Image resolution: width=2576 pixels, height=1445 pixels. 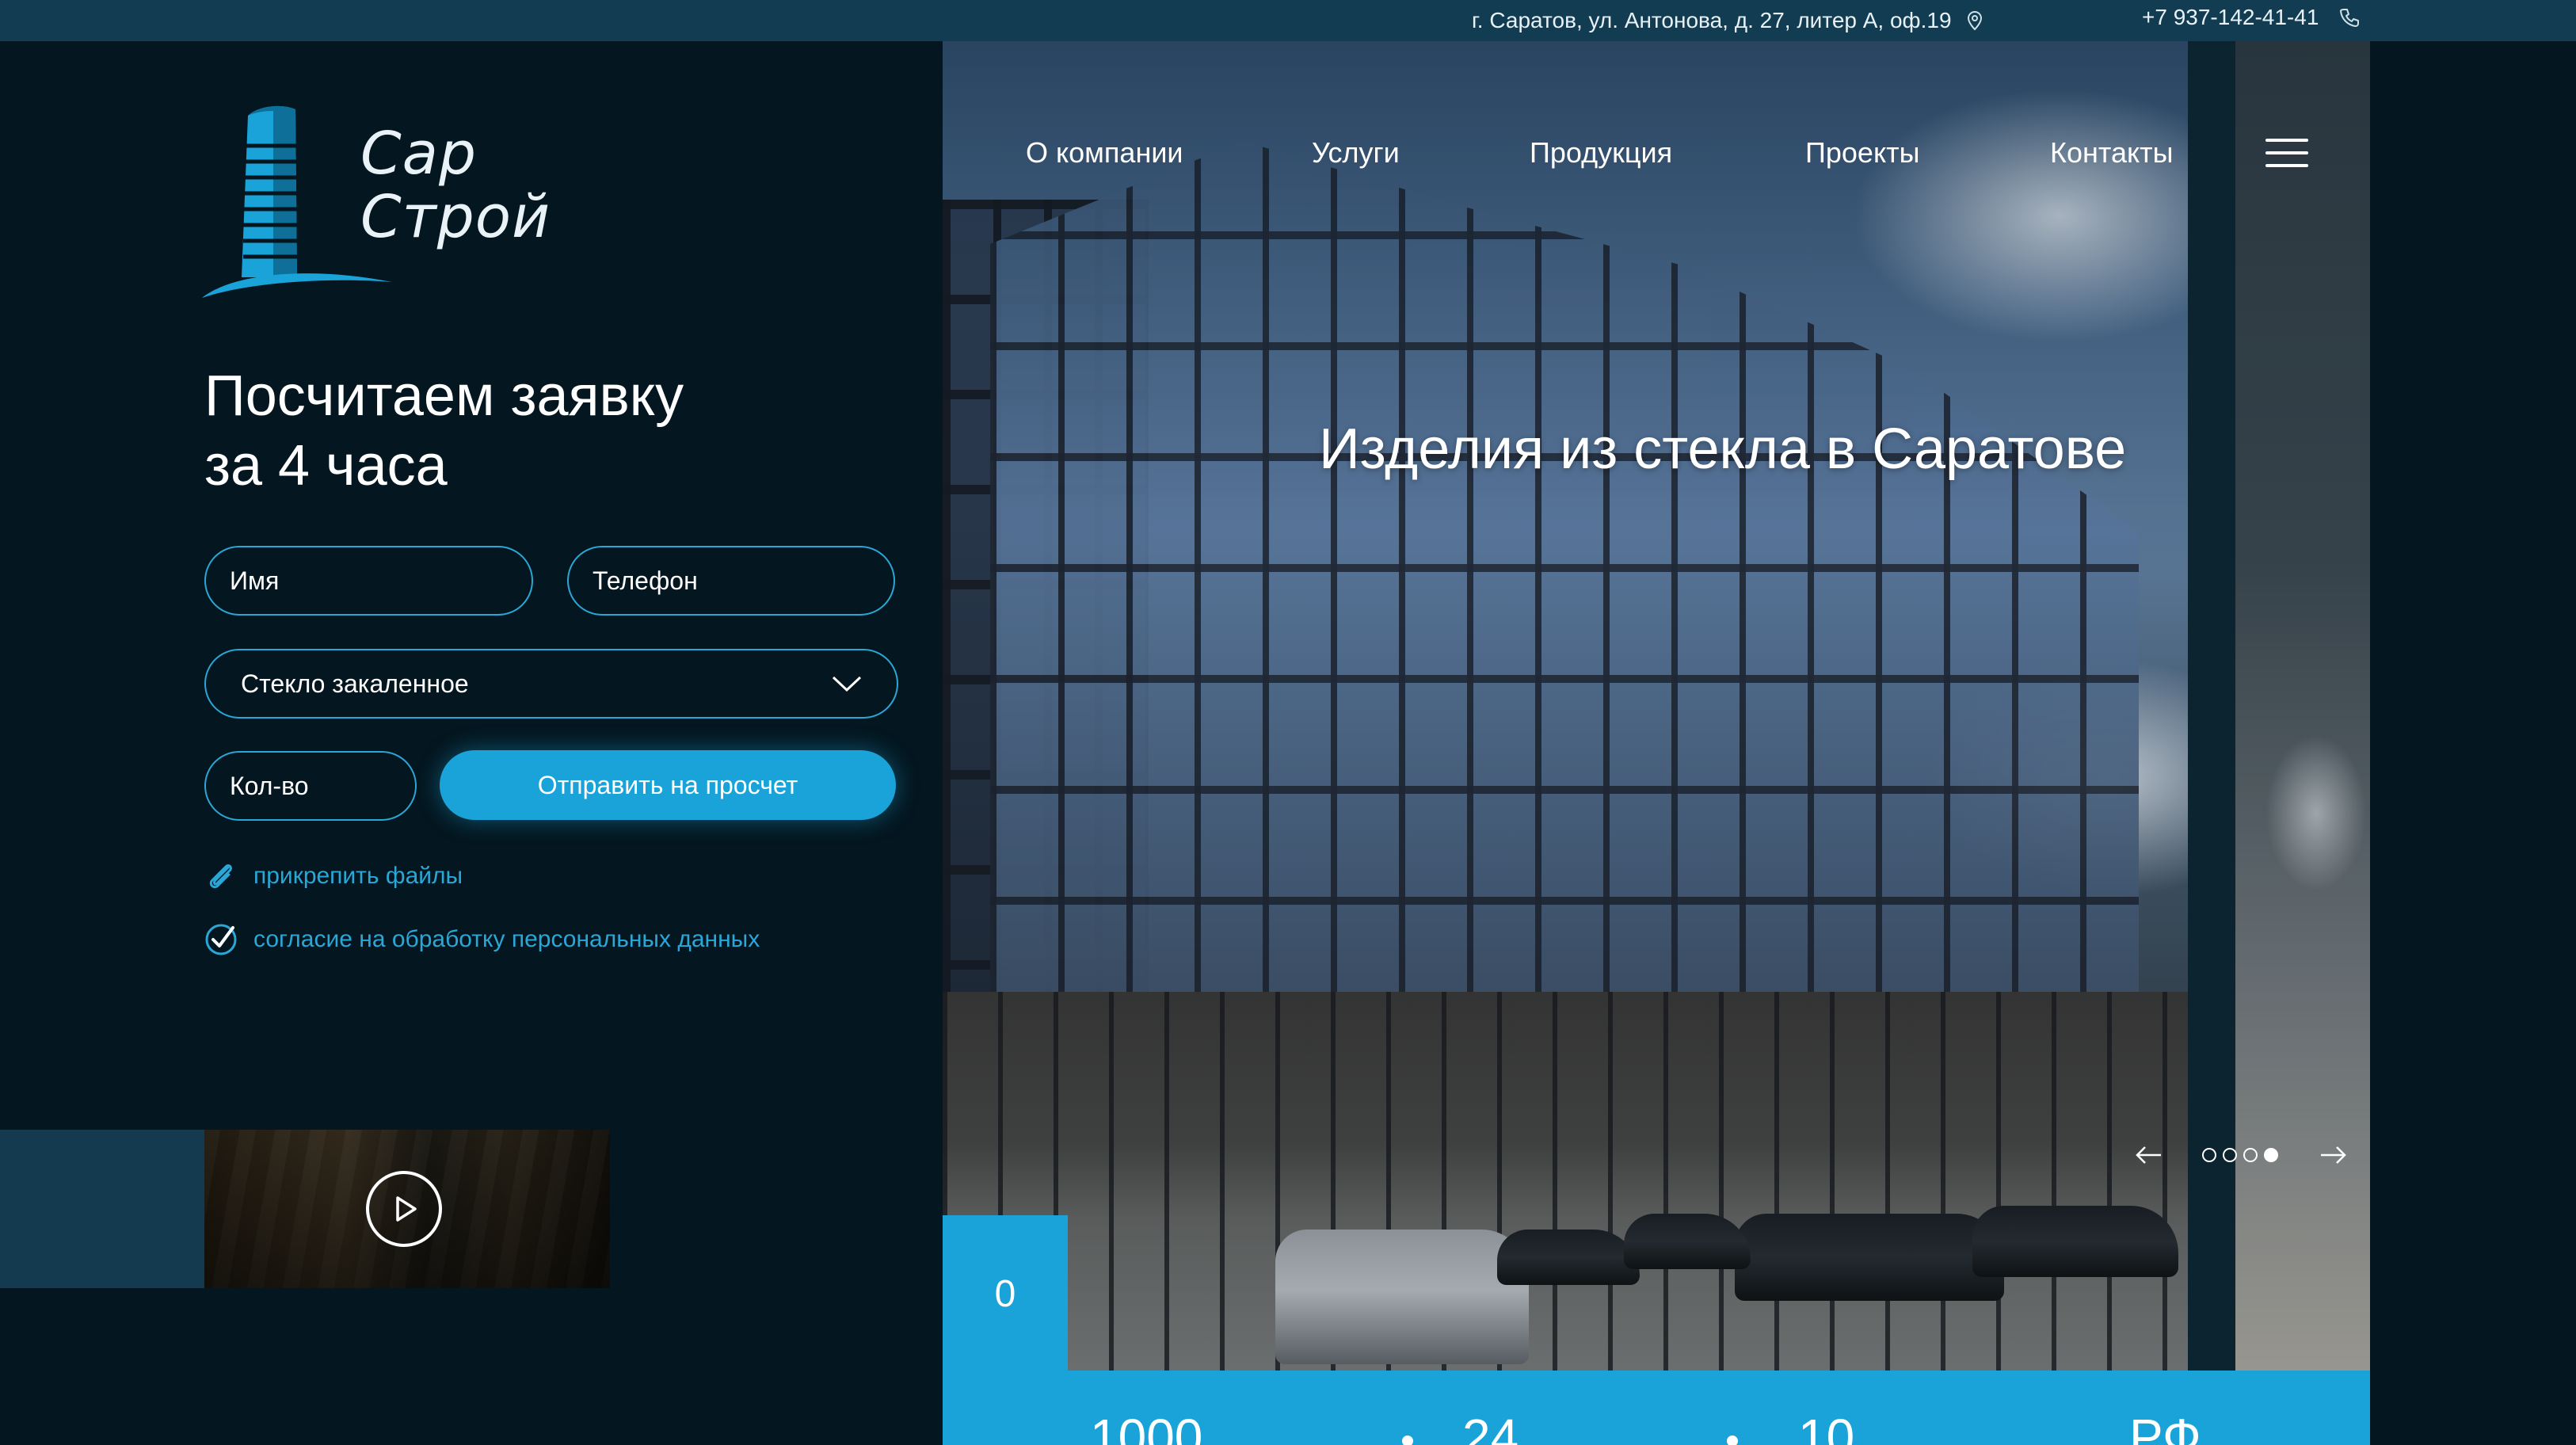 What do you see at coordinates (1490, 1427) in the screenshot?
I see `stat-value: 24` at bounding box center [1490, 1427].